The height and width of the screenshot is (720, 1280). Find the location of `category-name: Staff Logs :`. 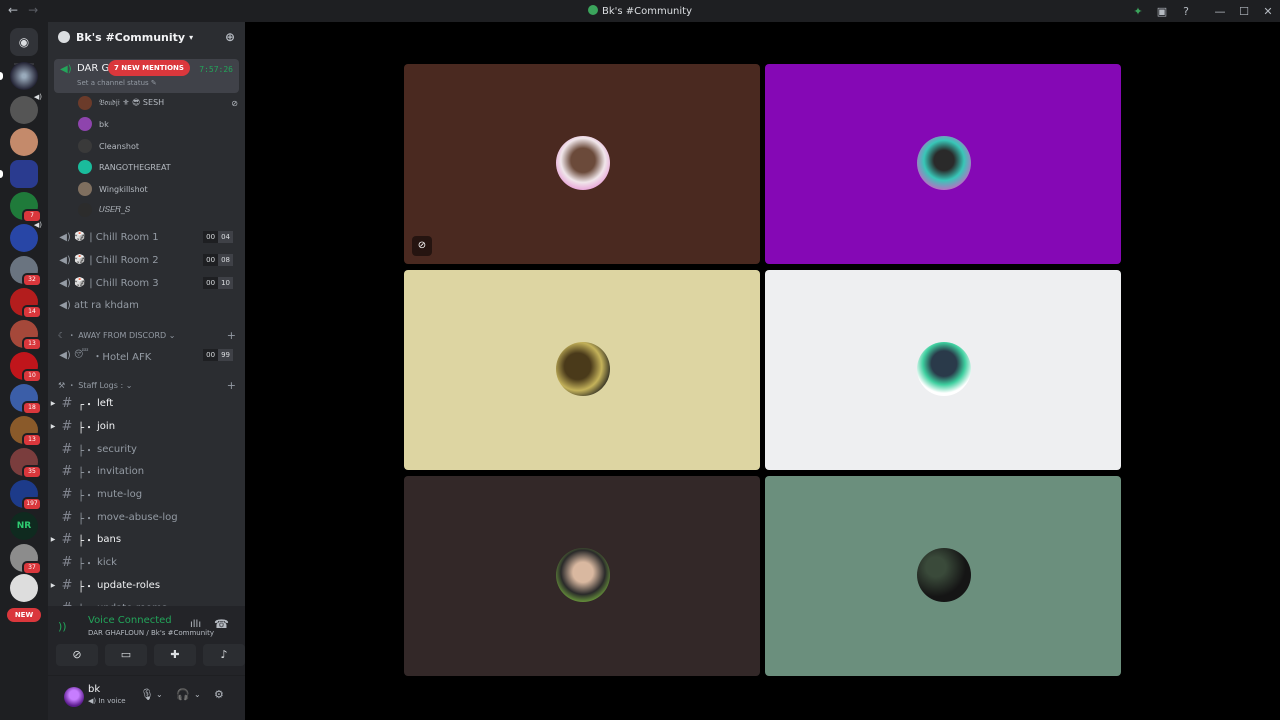

category-name: Staff Logs : is located at coordinates (101, 385).